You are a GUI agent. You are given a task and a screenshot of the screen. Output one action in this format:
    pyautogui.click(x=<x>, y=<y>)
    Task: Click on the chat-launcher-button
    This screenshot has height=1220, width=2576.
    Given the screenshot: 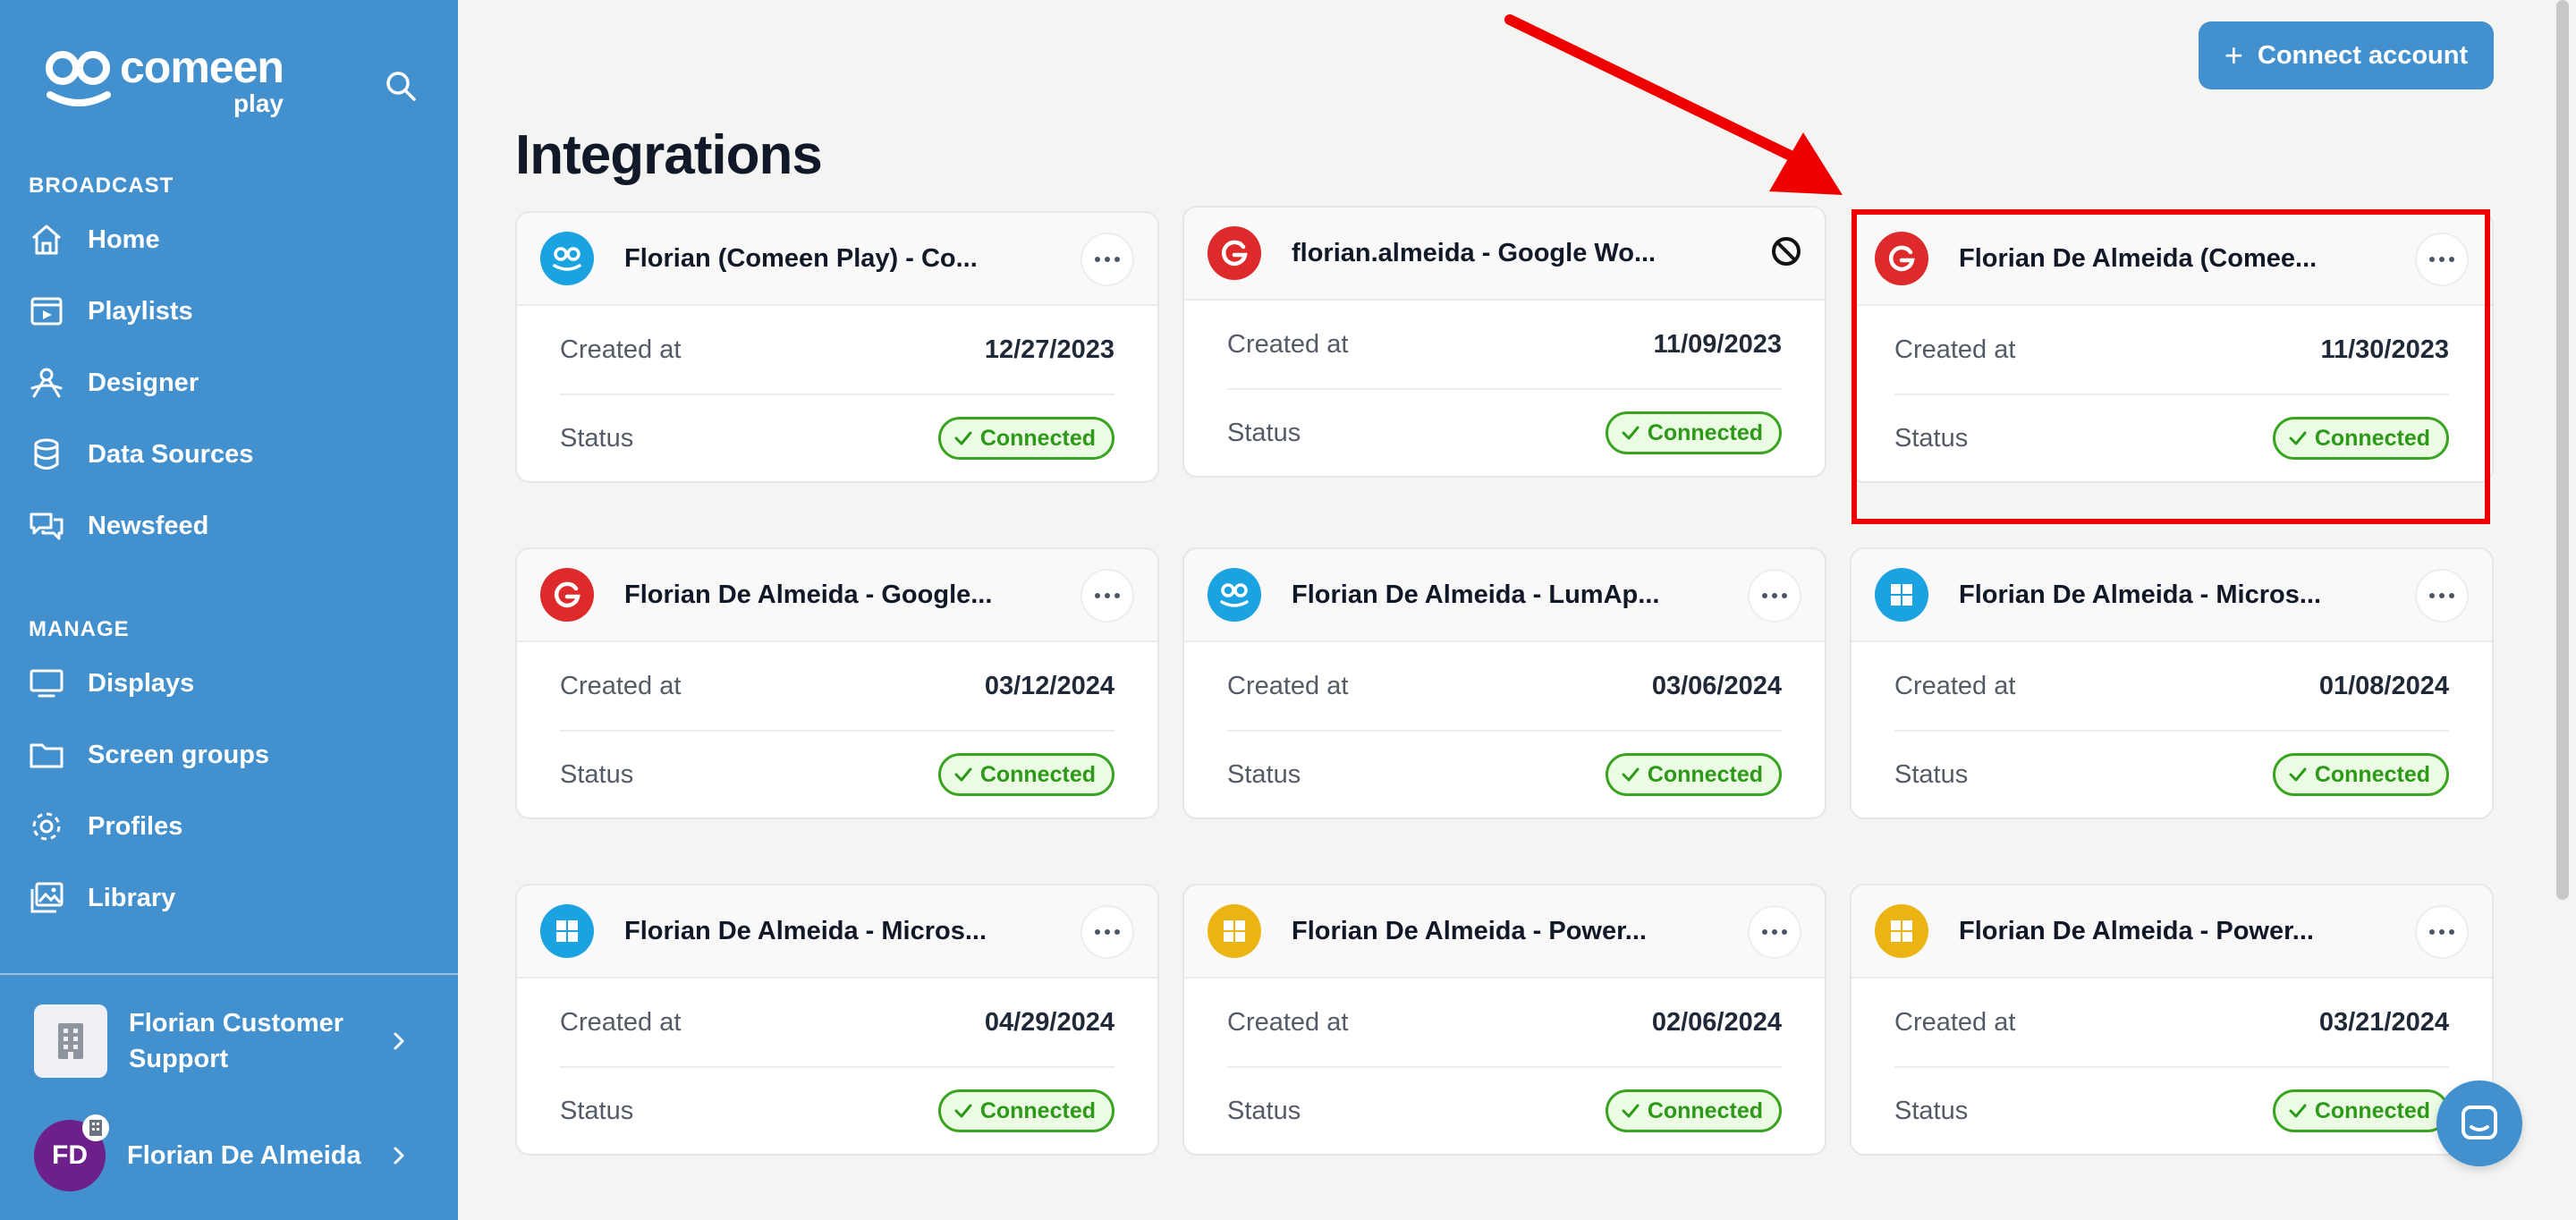 What is the action you would take?
    pyautogui.click(x=2479, y=1123)
    